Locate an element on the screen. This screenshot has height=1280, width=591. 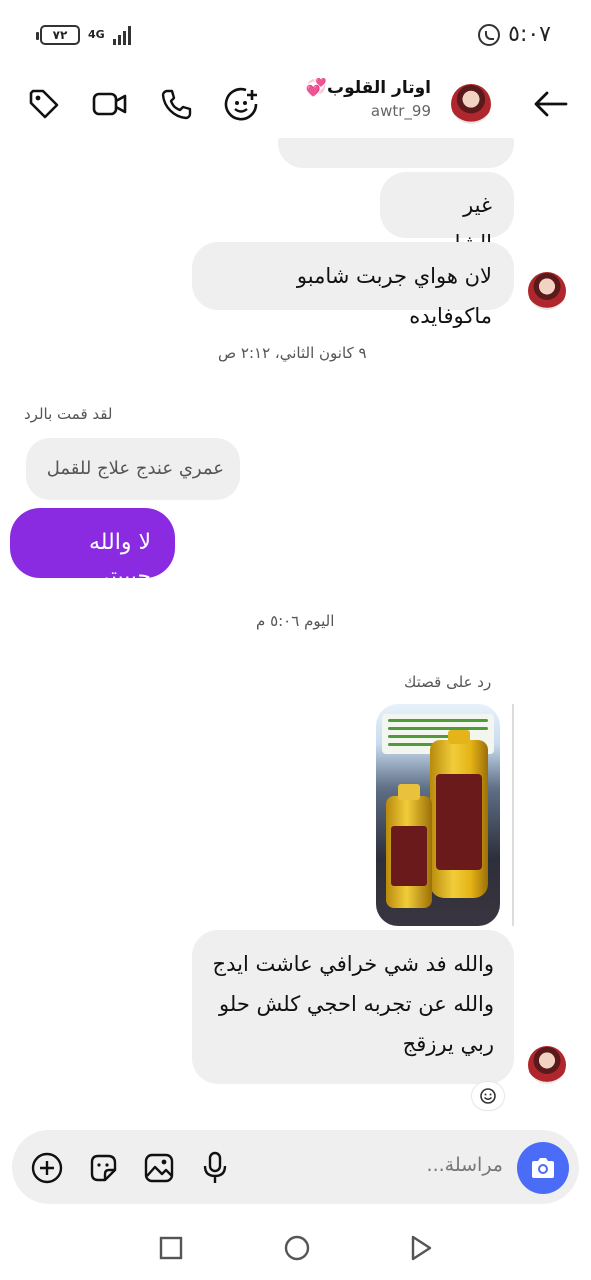
video-call-icon is located at coordinates (110, 104).